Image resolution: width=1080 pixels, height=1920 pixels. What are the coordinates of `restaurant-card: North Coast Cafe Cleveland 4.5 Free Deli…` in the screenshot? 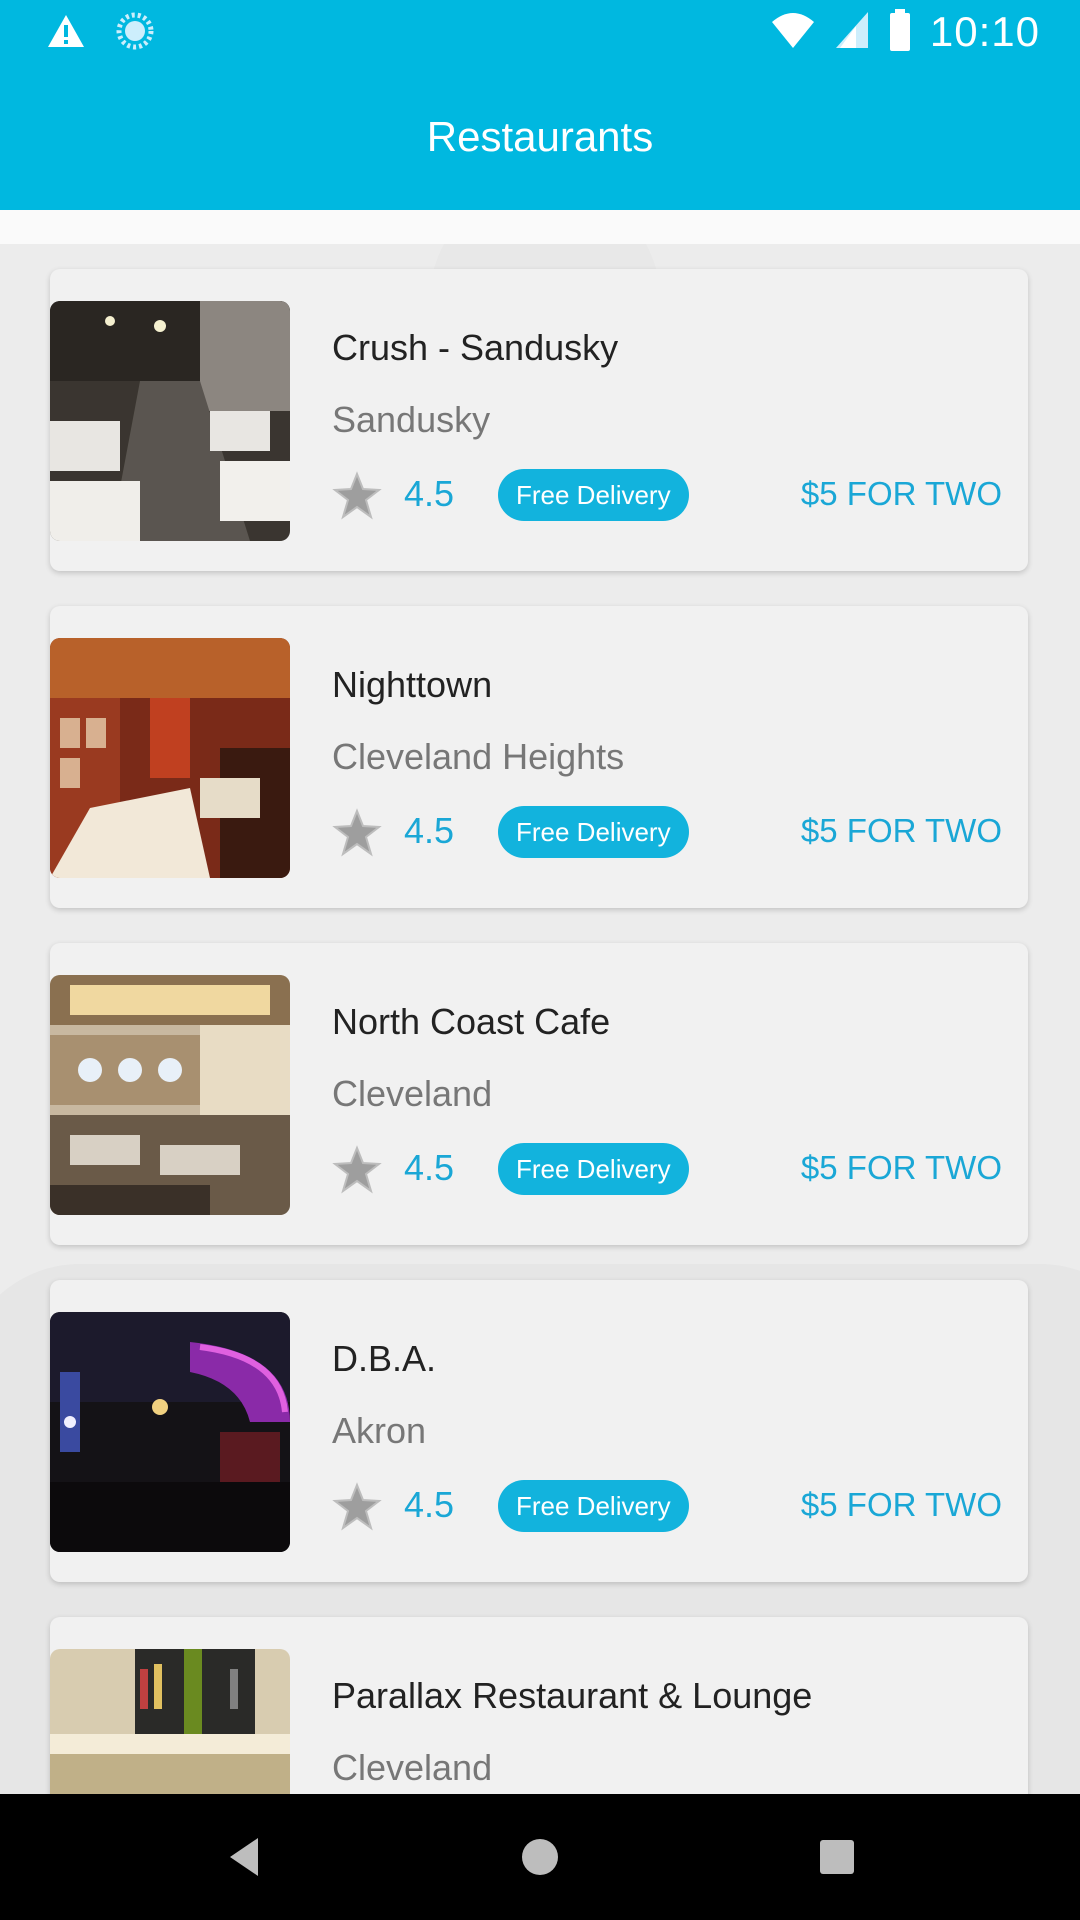 It's located at (539, 1094).